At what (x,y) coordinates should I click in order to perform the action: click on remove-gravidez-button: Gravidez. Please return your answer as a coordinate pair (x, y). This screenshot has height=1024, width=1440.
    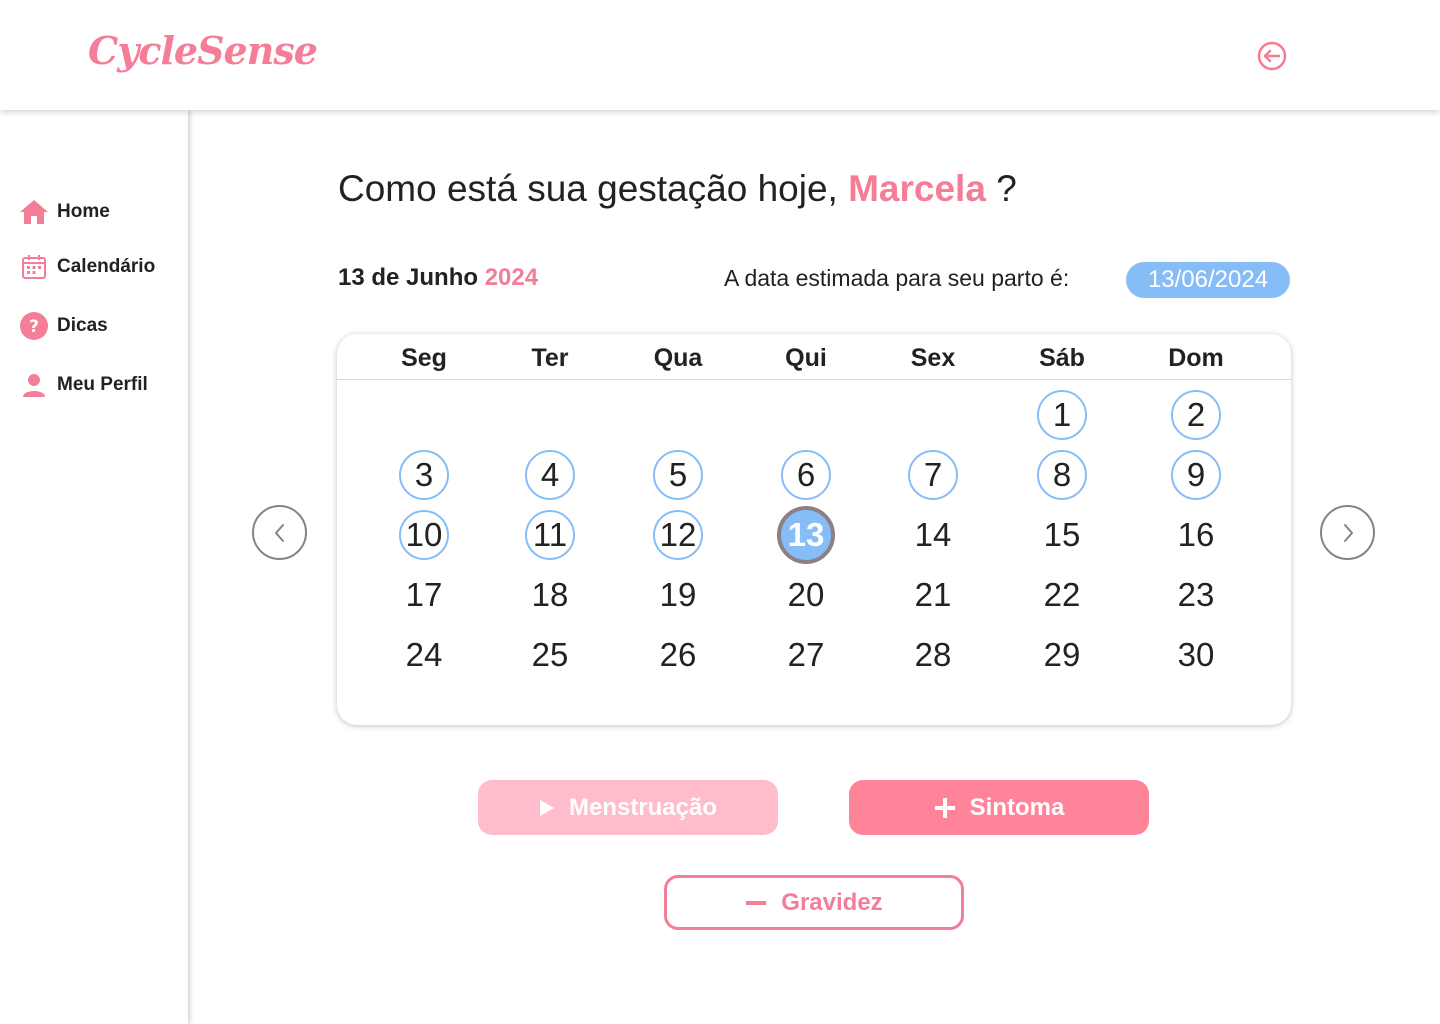
    Looking at the image, I should click on (814, 902).